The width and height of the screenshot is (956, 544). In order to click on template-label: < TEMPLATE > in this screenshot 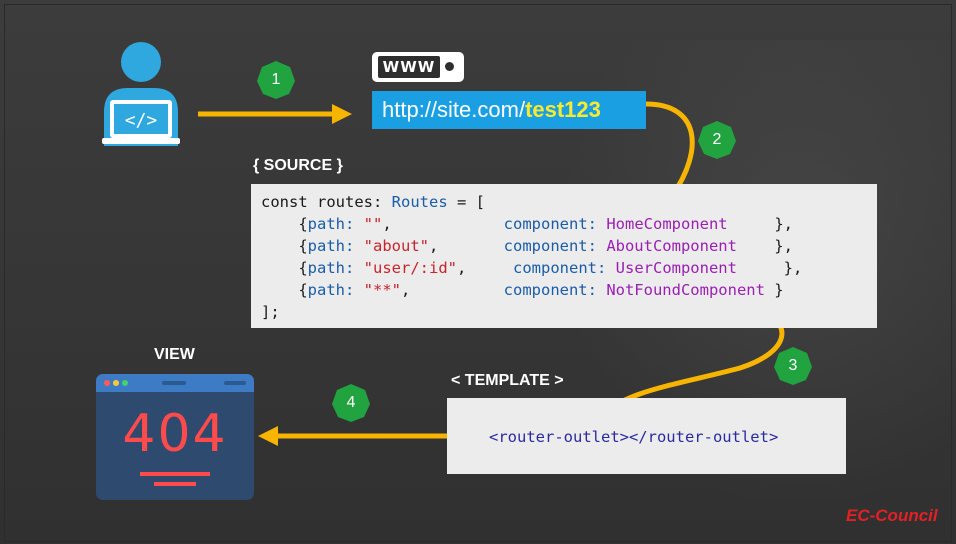, I will do `click(507, 380)`.